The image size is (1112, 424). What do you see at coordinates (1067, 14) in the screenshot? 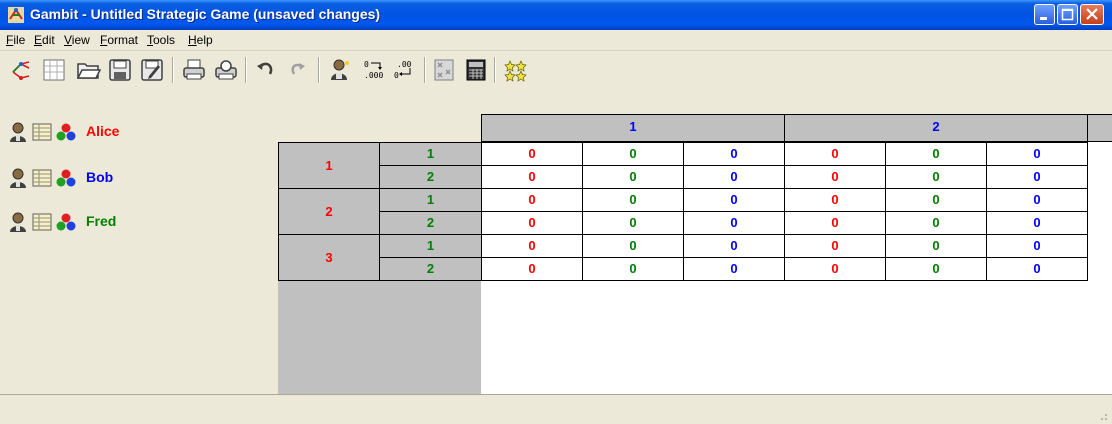
I see `maximize-button` at bounding box center [1067, 14].